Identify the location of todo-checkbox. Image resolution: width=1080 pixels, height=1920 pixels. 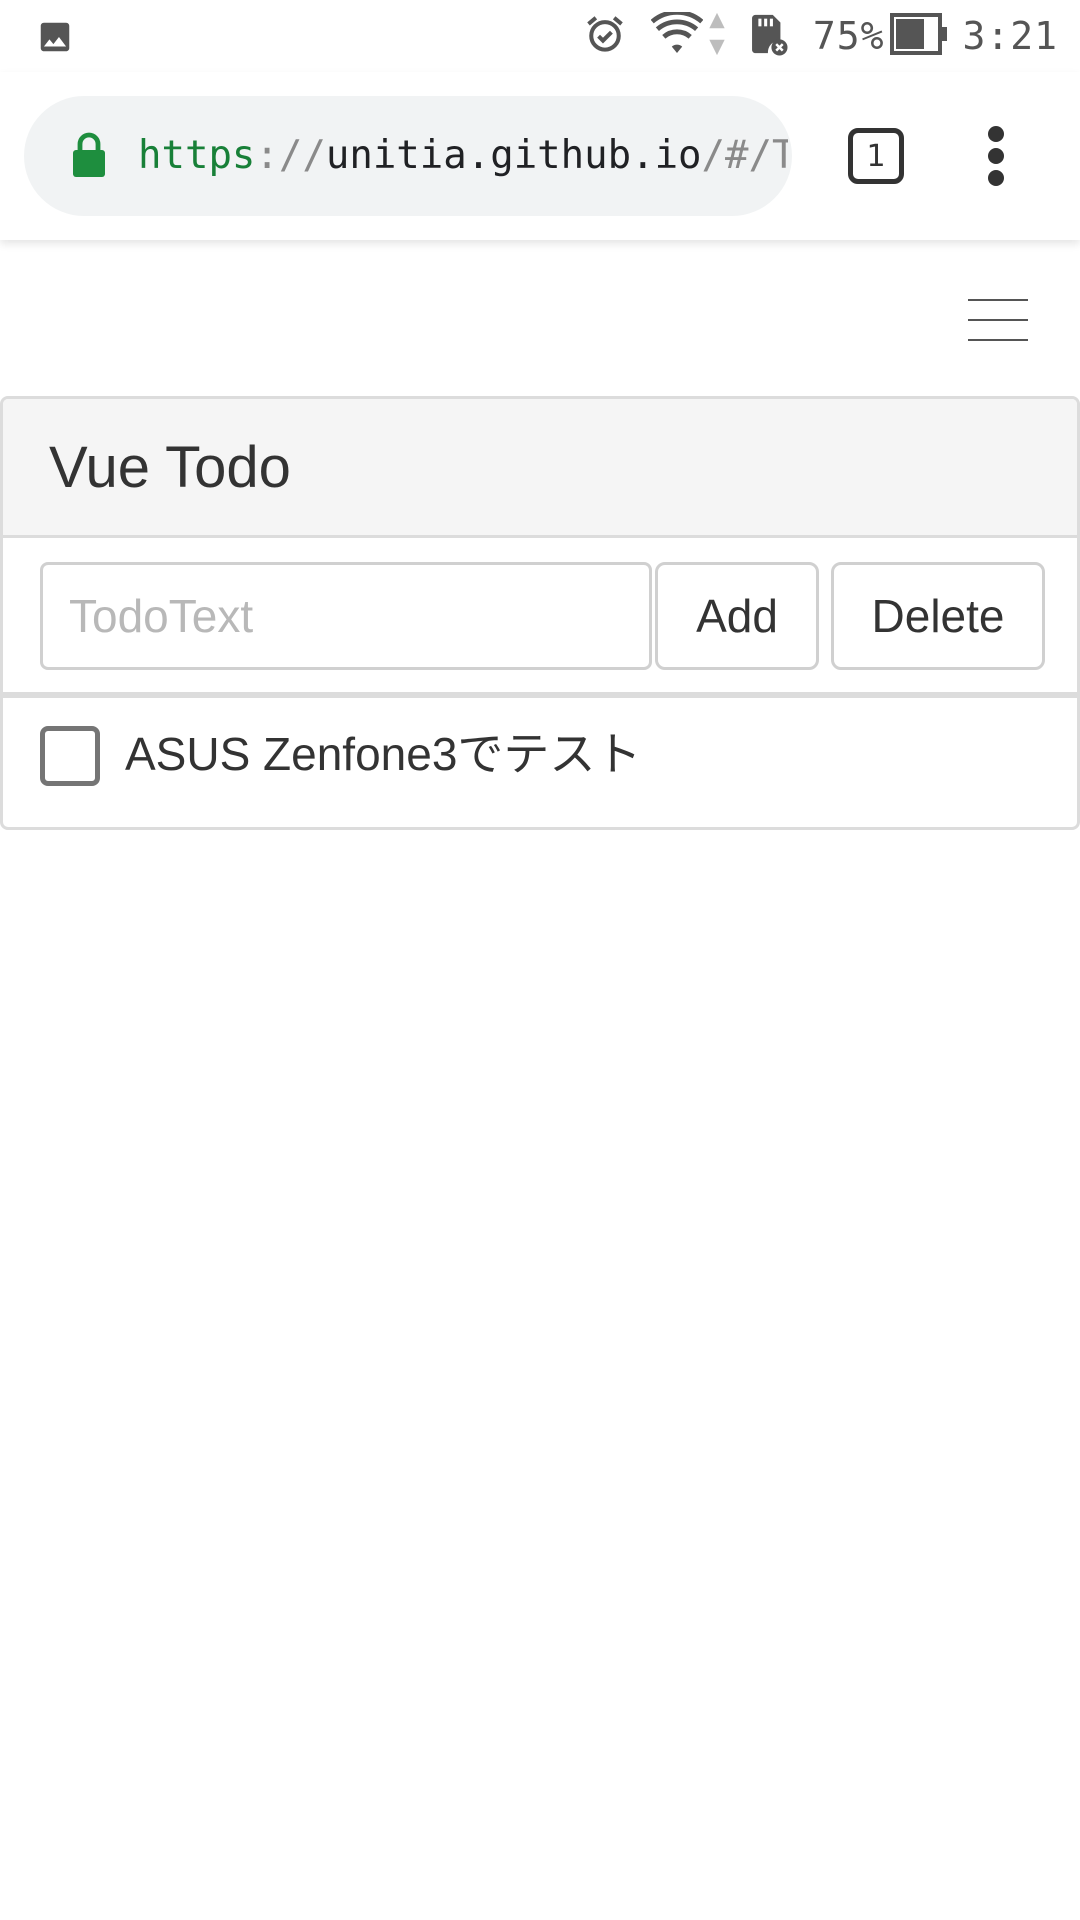
(70, 756).